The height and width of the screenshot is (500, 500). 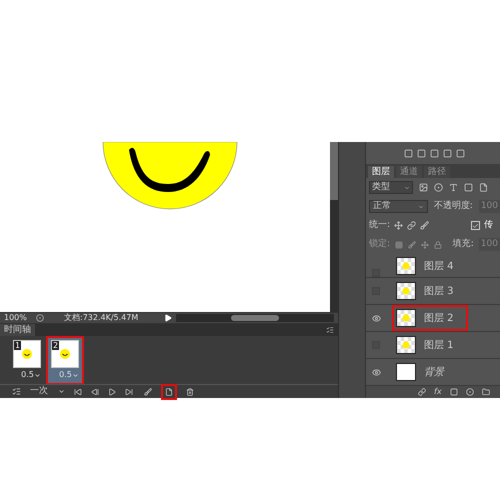 What do you see at coordinates (475, 225) in the screenshot?
I see `propagate-checkbox` at bounding box center [475, 225].